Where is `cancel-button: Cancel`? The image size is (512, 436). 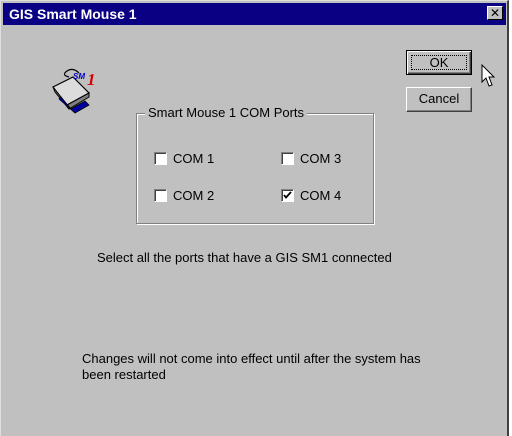
cancel-button: Cancel is located at coordinates (439, 99).